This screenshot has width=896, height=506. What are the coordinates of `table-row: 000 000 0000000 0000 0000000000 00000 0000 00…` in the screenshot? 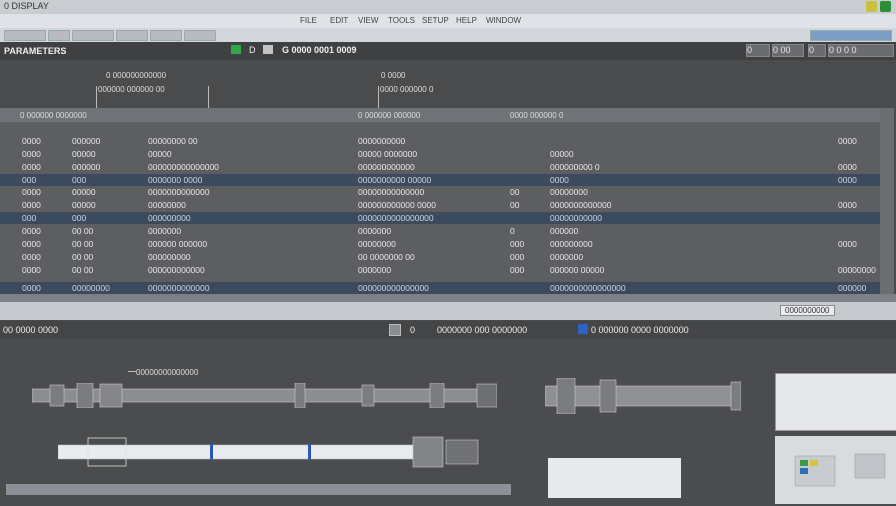 It's located at (440, 180).